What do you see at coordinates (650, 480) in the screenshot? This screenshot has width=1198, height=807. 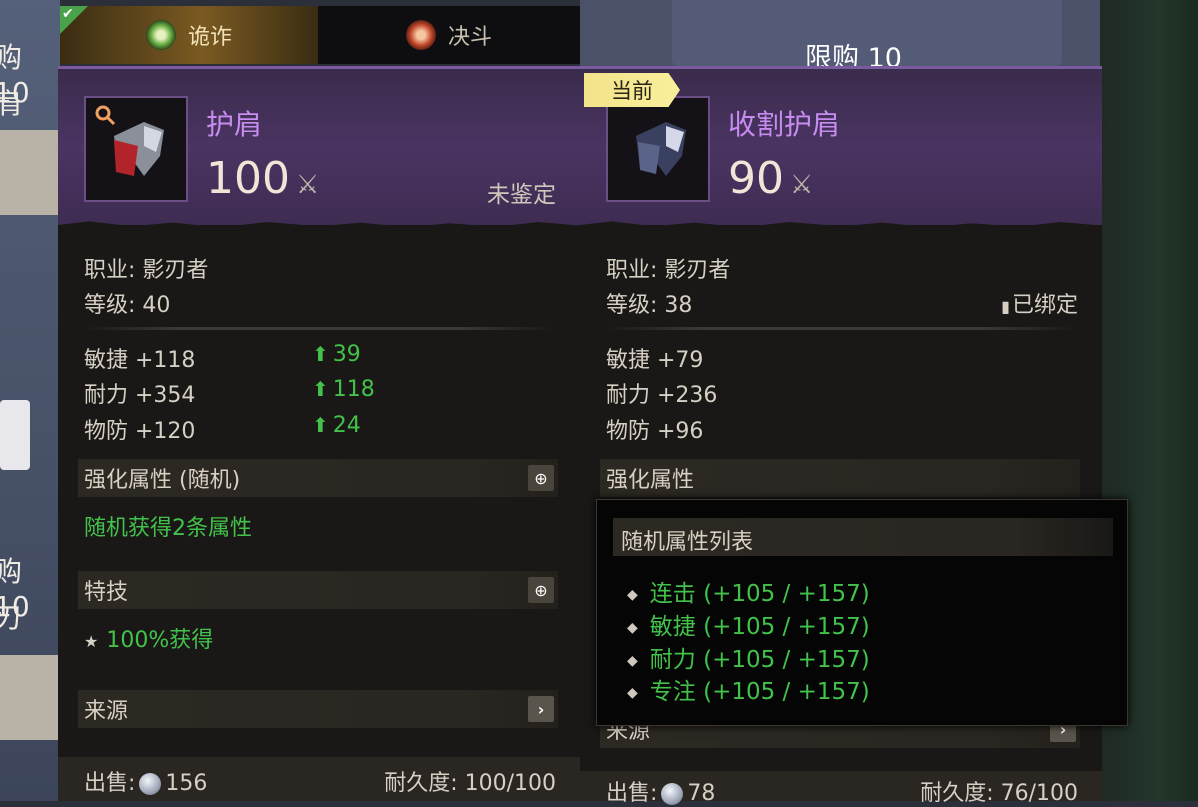 I see `section-title: 强化属性` at bounding box center [650, 480].